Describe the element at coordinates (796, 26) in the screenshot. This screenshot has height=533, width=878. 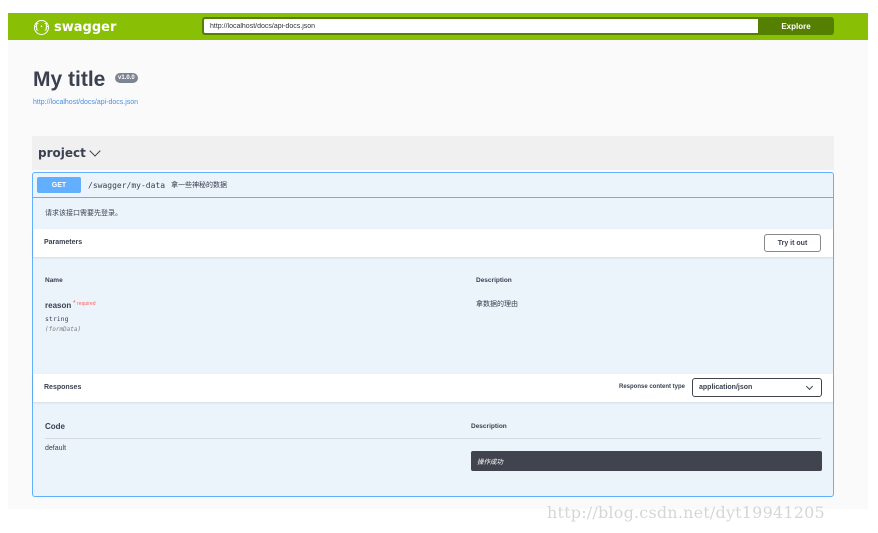
I see `explore-button: Explore` at that location.